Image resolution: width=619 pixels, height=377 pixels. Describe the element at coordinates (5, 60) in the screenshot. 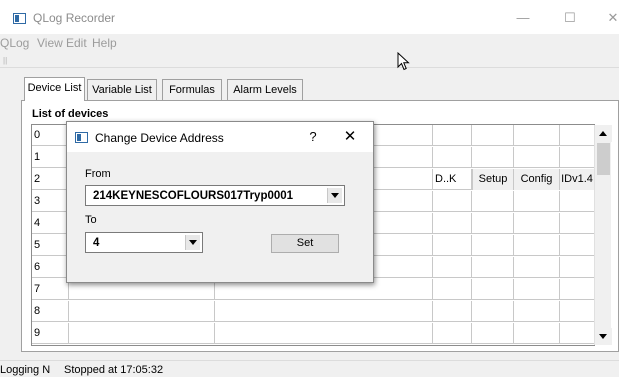

I see `toolbar-grip: ||` at that location.